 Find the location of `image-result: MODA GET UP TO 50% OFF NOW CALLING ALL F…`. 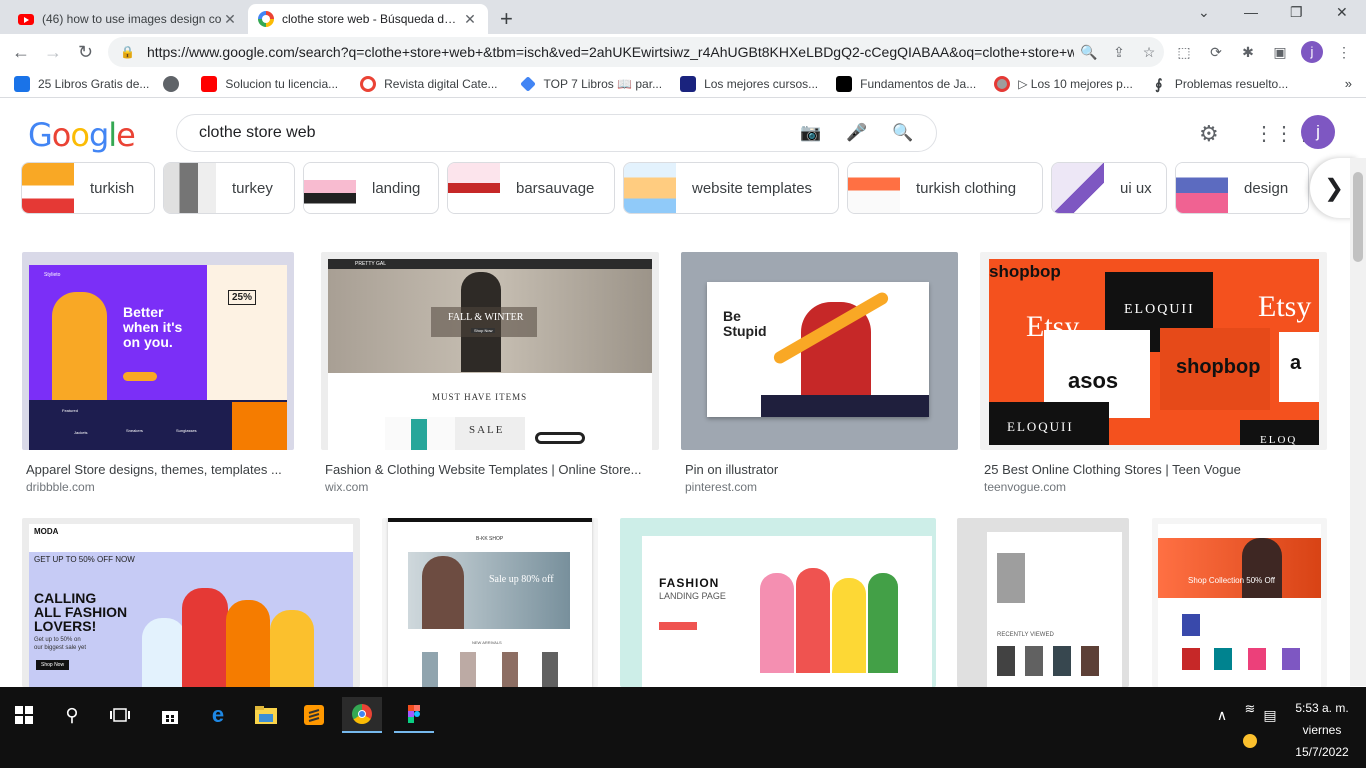

image-result: MODA GET UP TO 50% OFF NOW CALLING ALL F… is located at coordinates (191, 602).